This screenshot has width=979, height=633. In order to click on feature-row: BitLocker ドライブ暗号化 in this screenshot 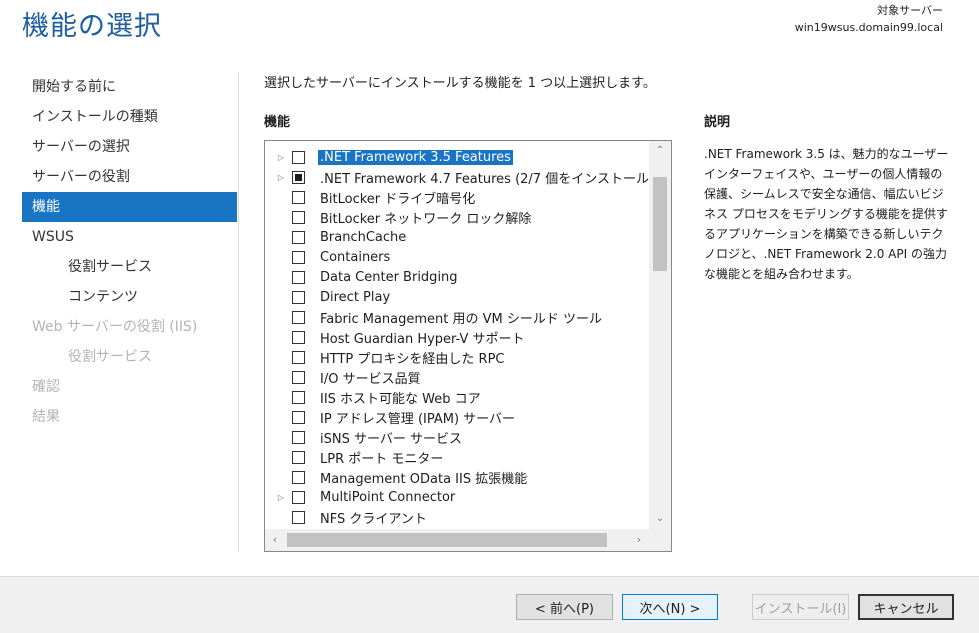, I will do `click(457, 197)`.